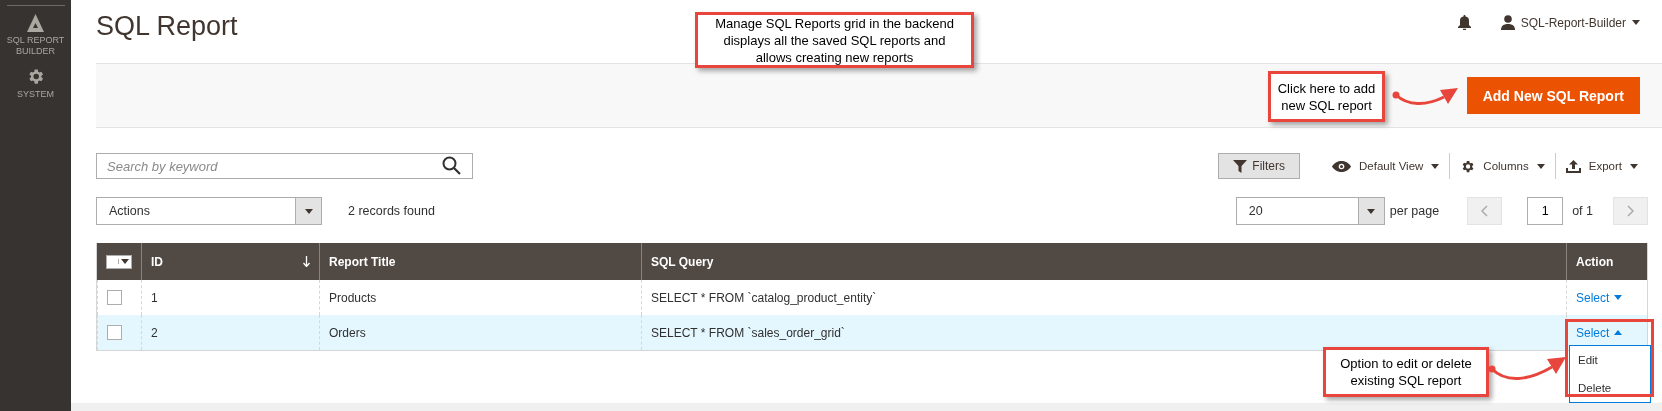 The image size is (1662, 411). What do you see at coordinates (1406, 372) in the screenshot?
I see `annotation-callout: Option to edit or delete existing SQL report` at bounding box center [1406, 372].